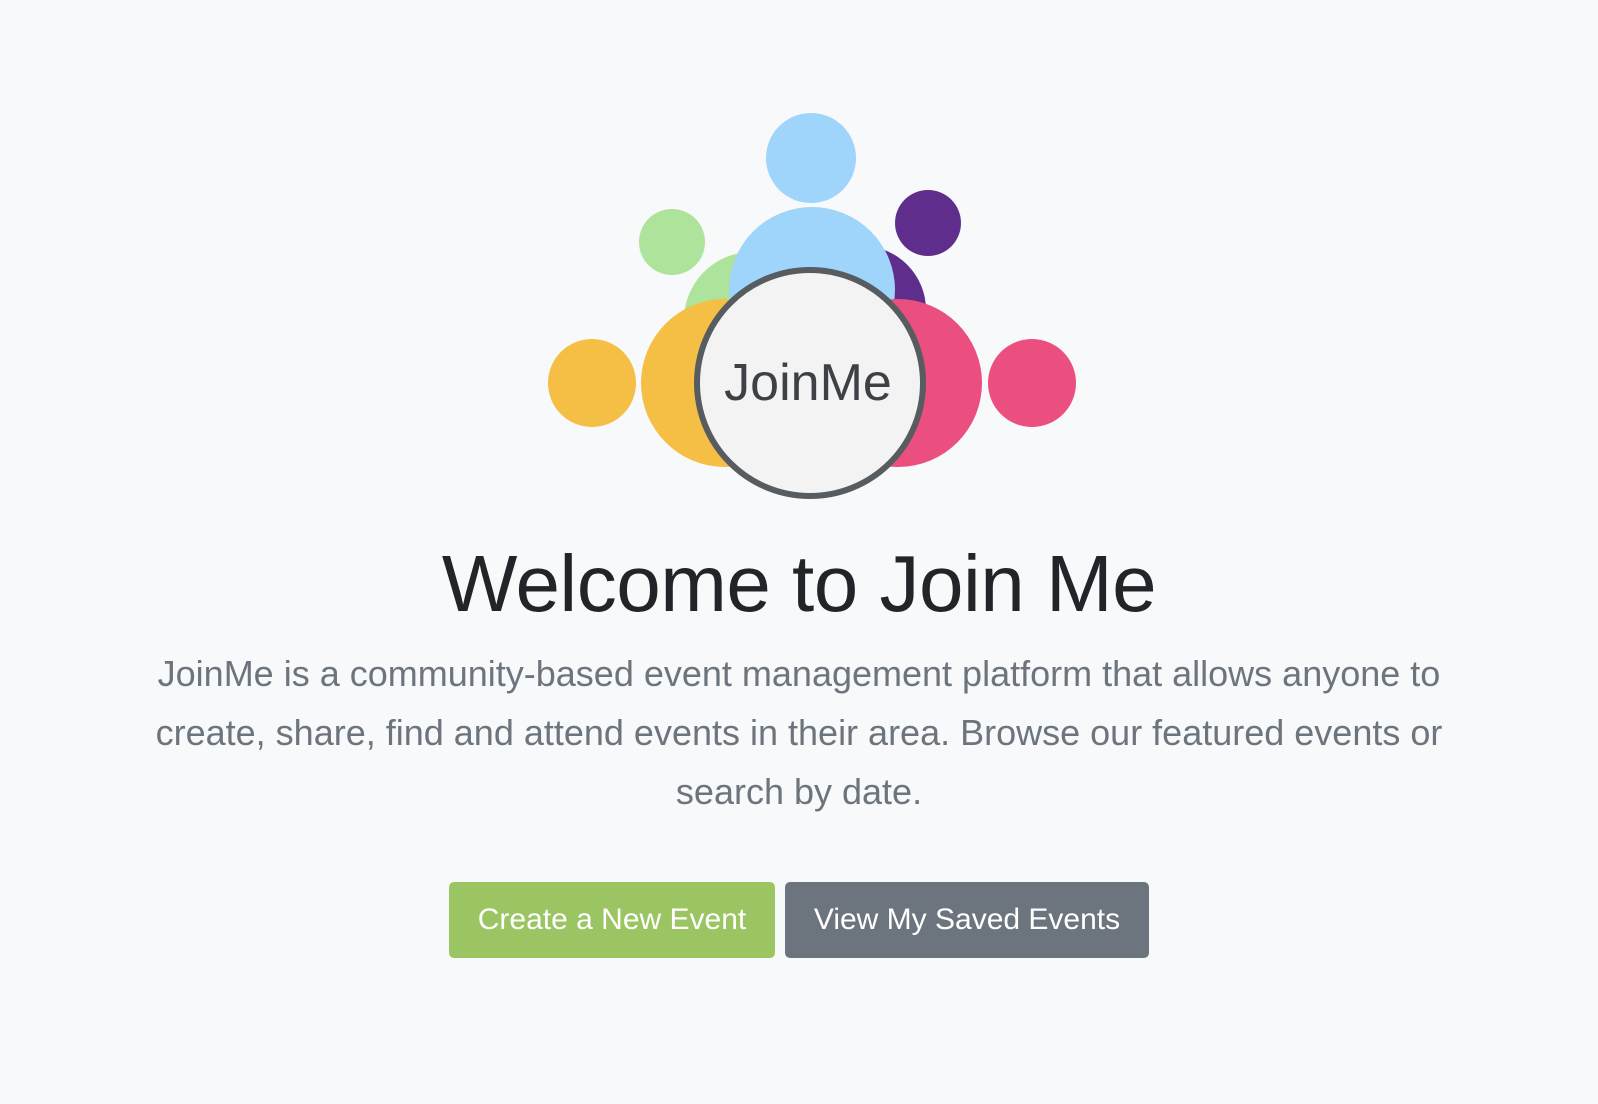 This screenshot has width=1598, height=1104. What do you see at coordinates (799, 583) in the screenshot?
I see `page-title: Welcome to Join Me` at bounding box center [799, 583].